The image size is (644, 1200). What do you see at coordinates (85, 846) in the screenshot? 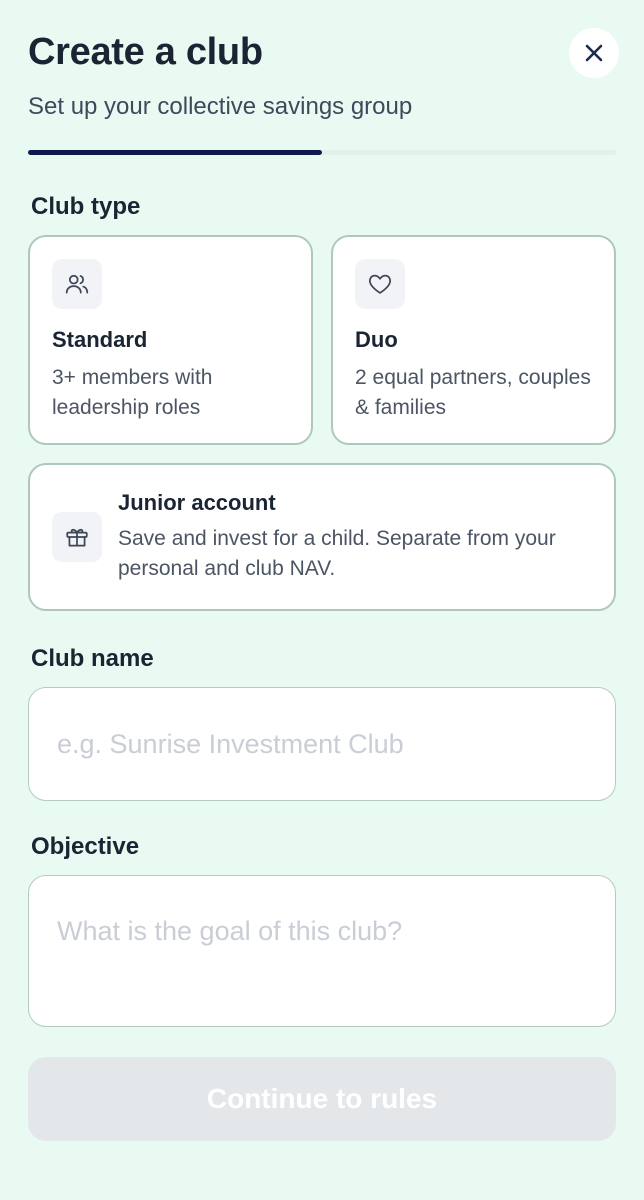
I see `objective-label: Objective` at bounding box center [85, 846].